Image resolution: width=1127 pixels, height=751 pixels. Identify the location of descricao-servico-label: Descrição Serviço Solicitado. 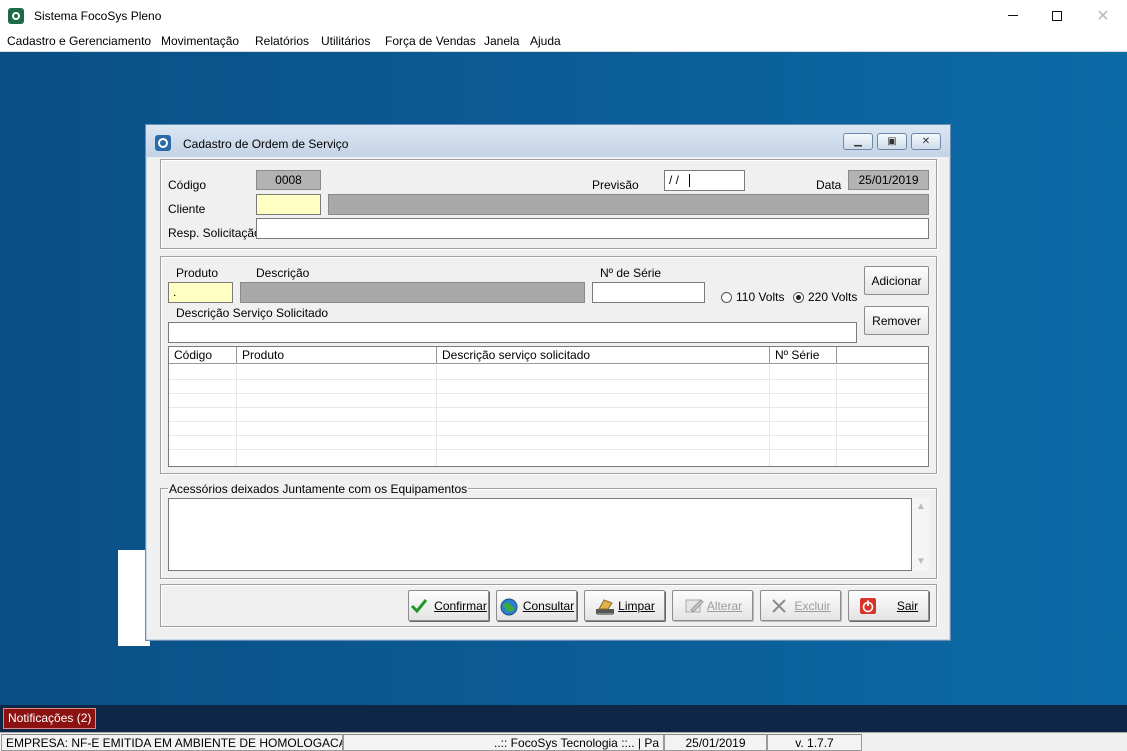
(252, 313).